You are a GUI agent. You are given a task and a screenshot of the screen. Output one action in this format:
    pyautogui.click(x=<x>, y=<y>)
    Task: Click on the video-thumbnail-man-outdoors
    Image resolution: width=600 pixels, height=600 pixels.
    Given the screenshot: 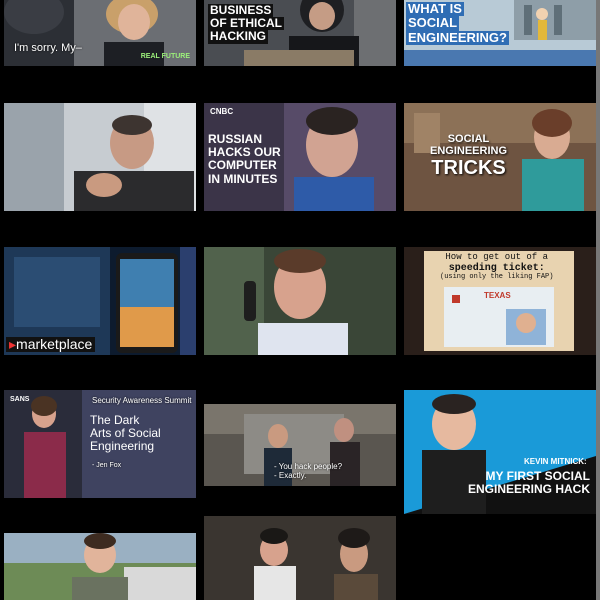 What is the action you would take?
    pyautogui.click(x=100, y=566)
    